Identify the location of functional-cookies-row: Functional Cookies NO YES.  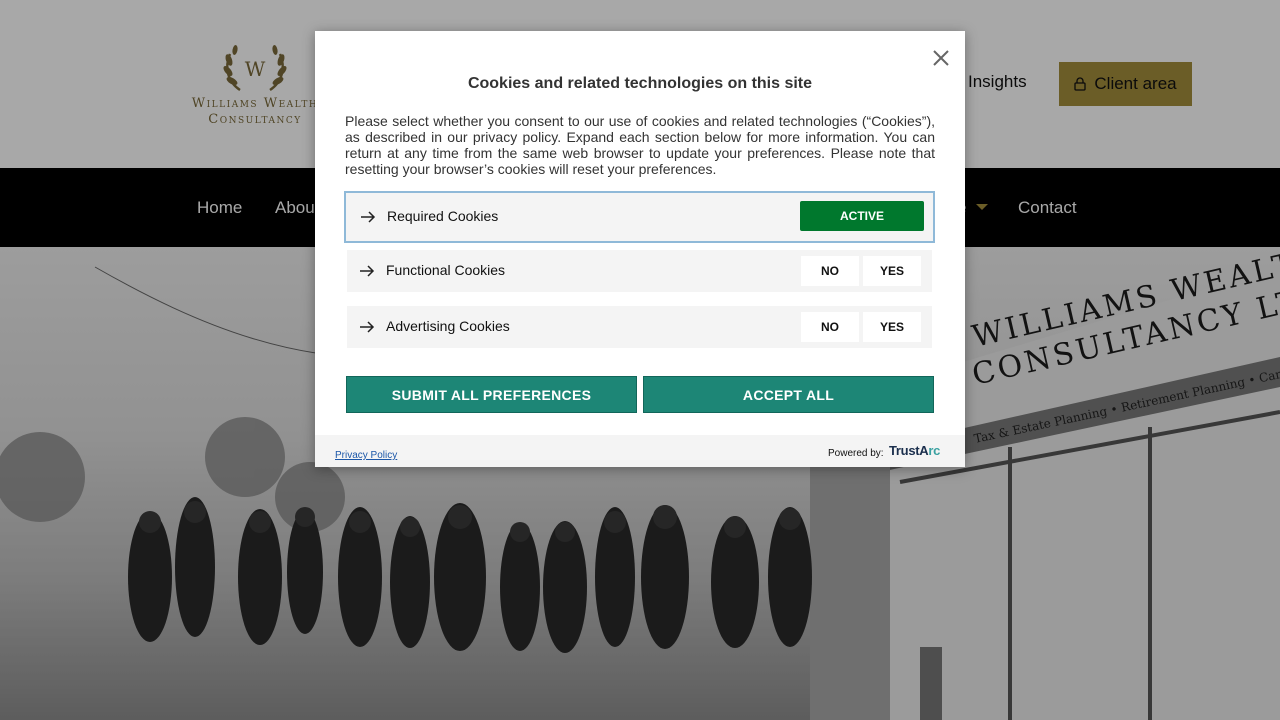
(639, 271).